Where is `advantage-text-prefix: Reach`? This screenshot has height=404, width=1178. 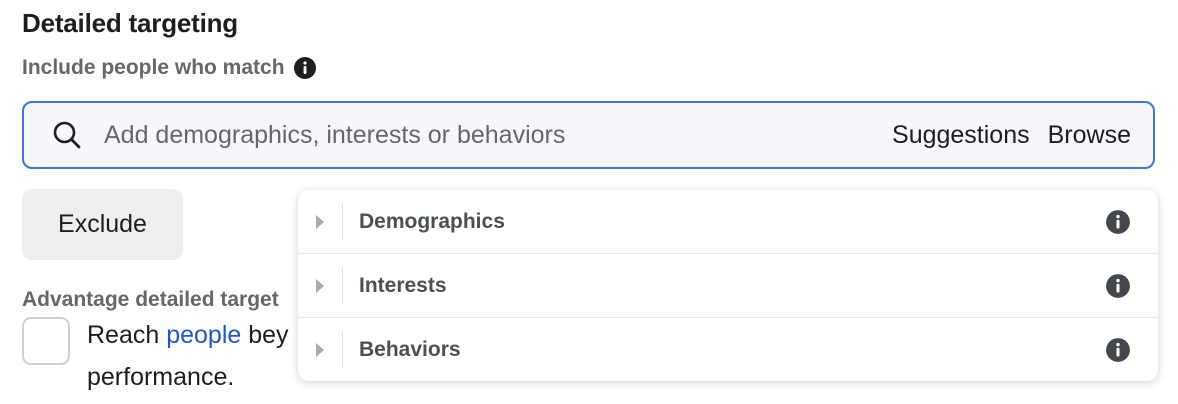
advantage-text-prefix: Reach is located at coordinates (127, 335).